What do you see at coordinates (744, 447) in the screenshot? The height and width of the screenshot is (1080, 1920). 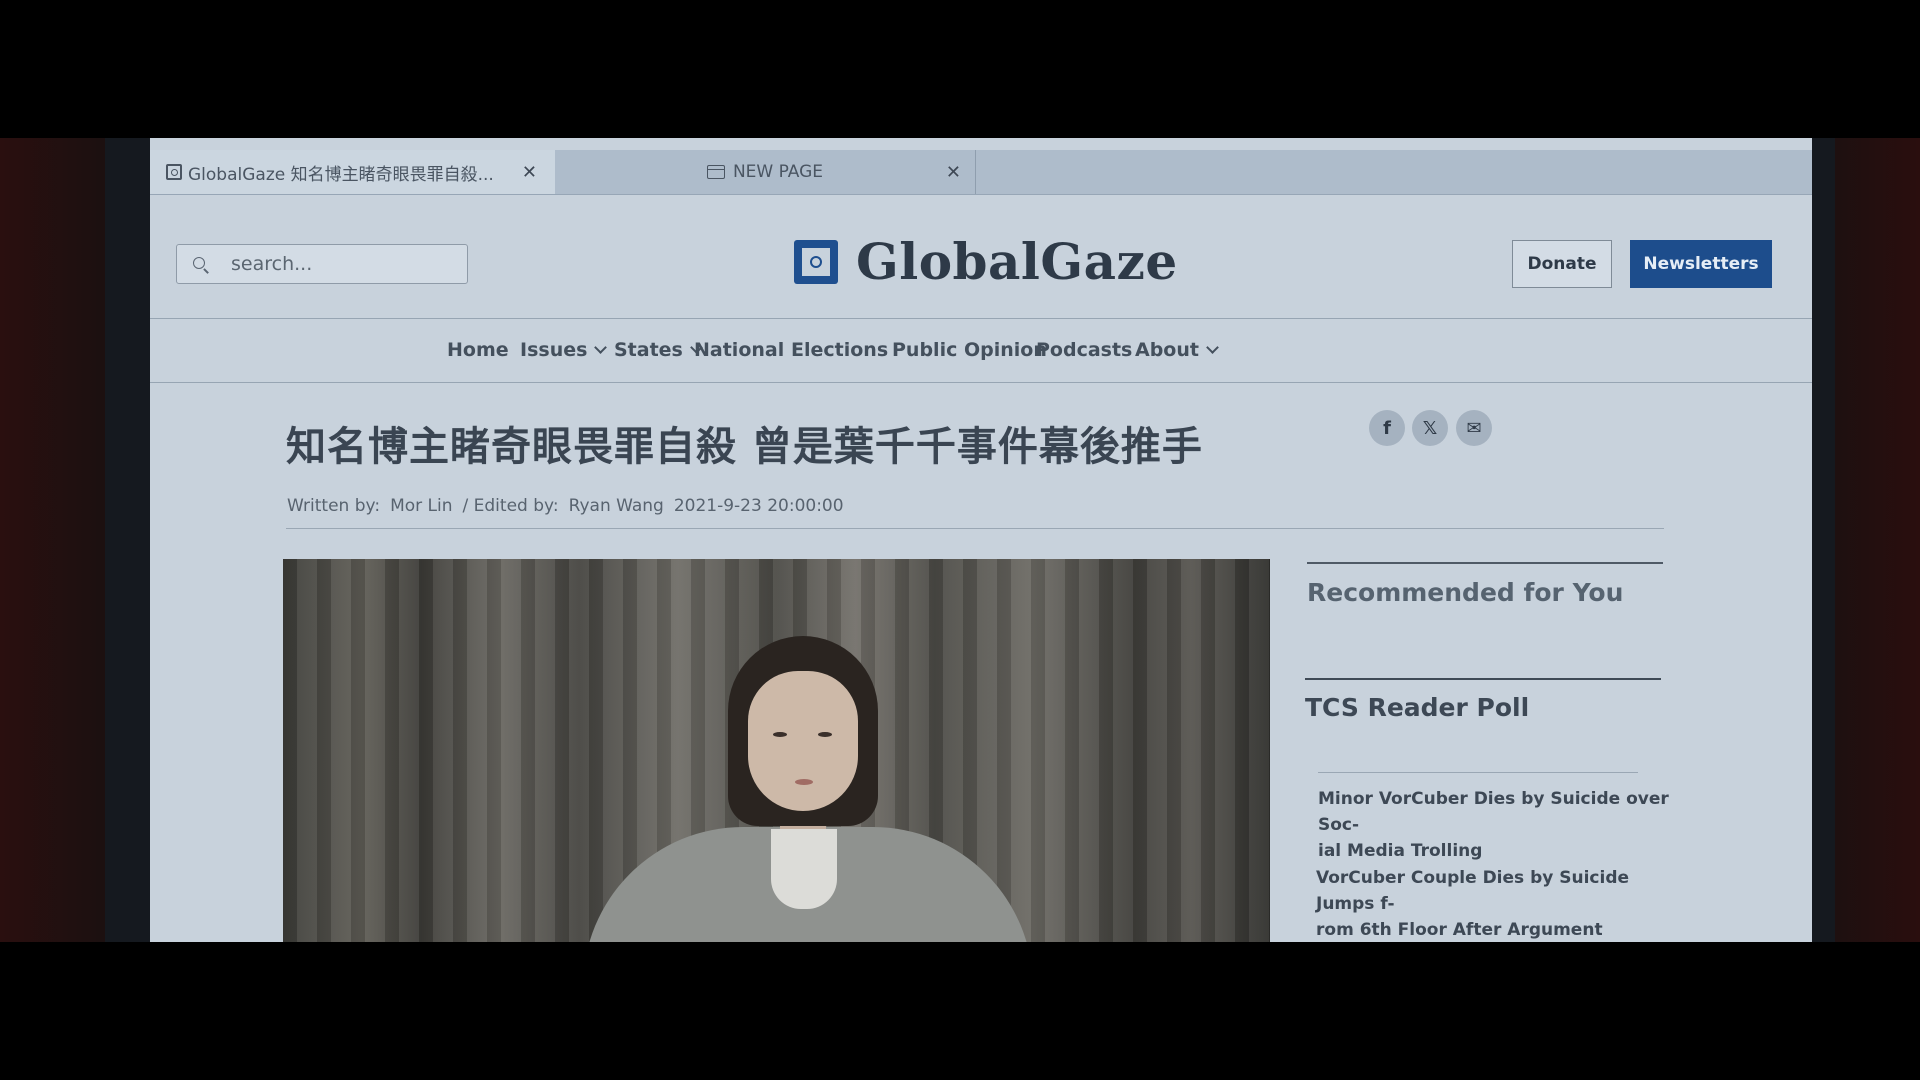 I see `article-headline: 知名博主睹奇眼畏罪自殺 曾是葉千千事件幕後推手` at bounding box center [744, 447].